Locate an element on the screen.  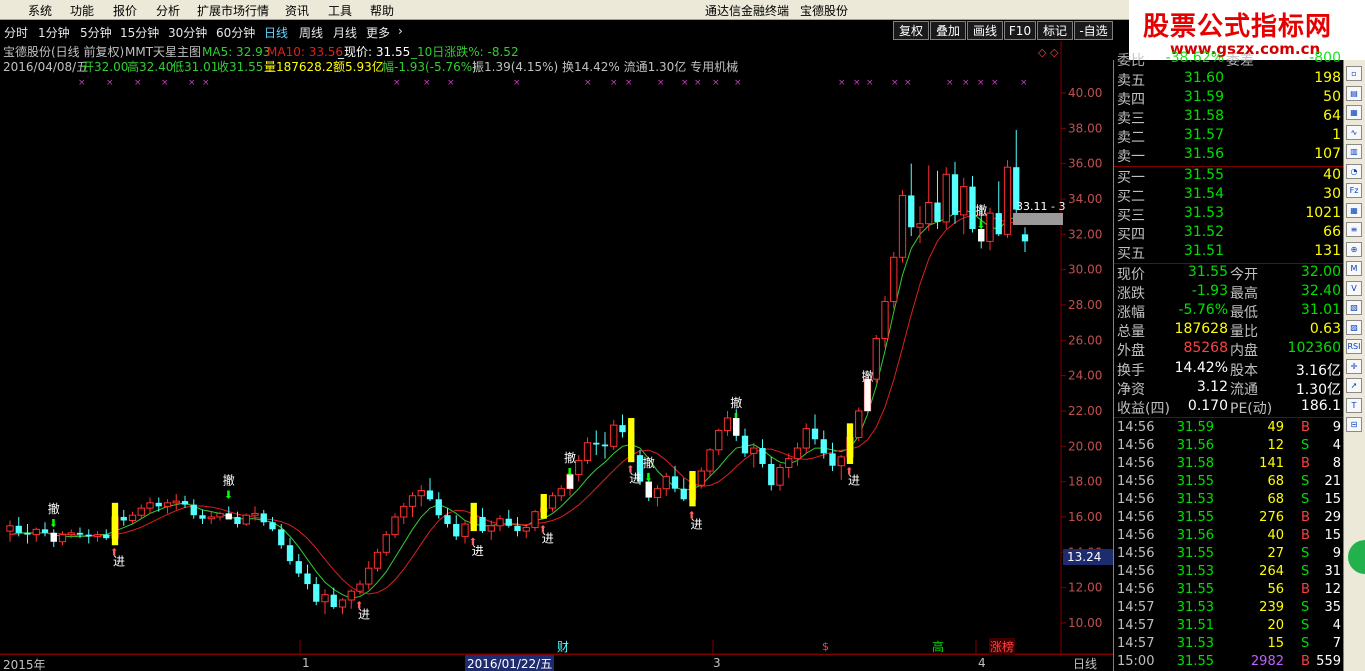
stat-value-left: 85268 is located at coordinates (1205, 348).